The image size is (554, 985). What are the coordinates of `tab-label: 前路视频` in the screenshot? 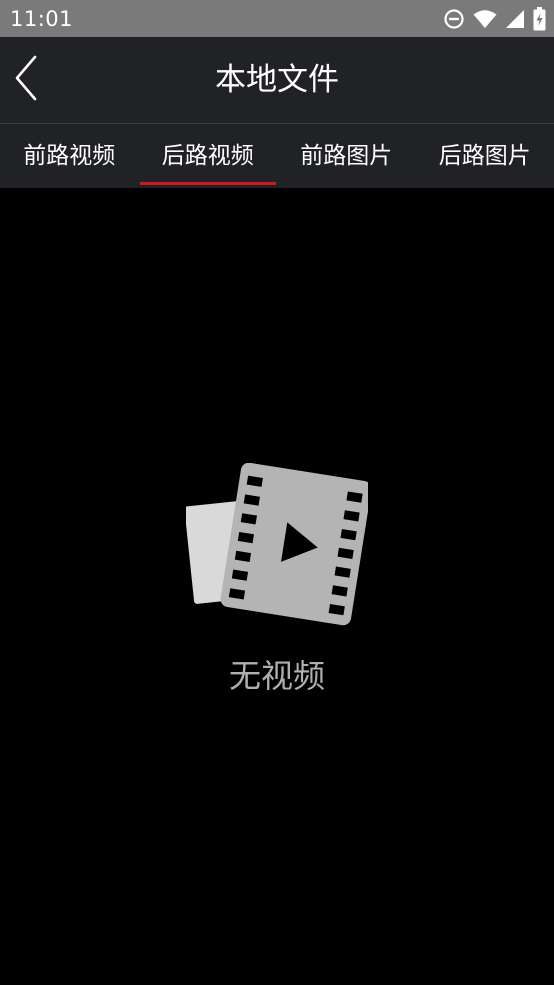 It's located at (69, 156).